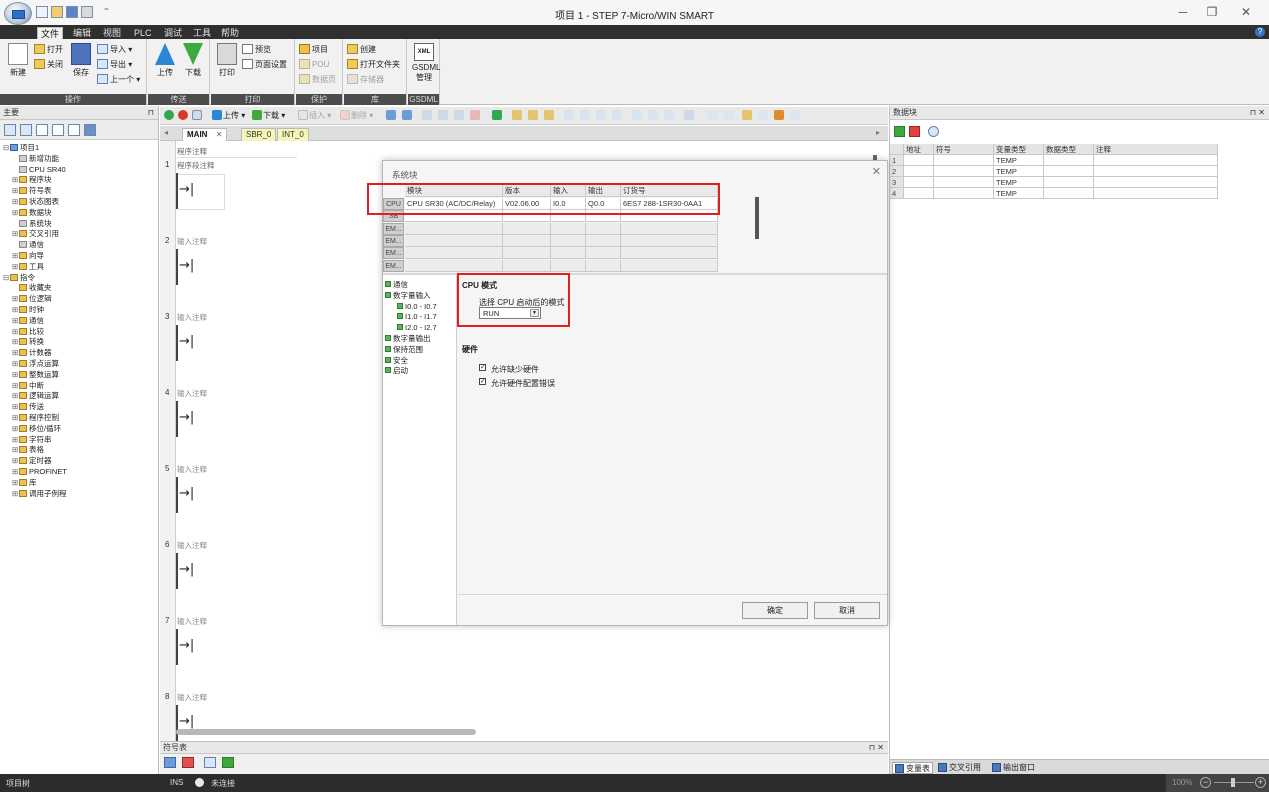 Image resolution: width=1269 pixels, height=792 pixels. I want to click on zoom-in-button: +, so click(1260, 782).